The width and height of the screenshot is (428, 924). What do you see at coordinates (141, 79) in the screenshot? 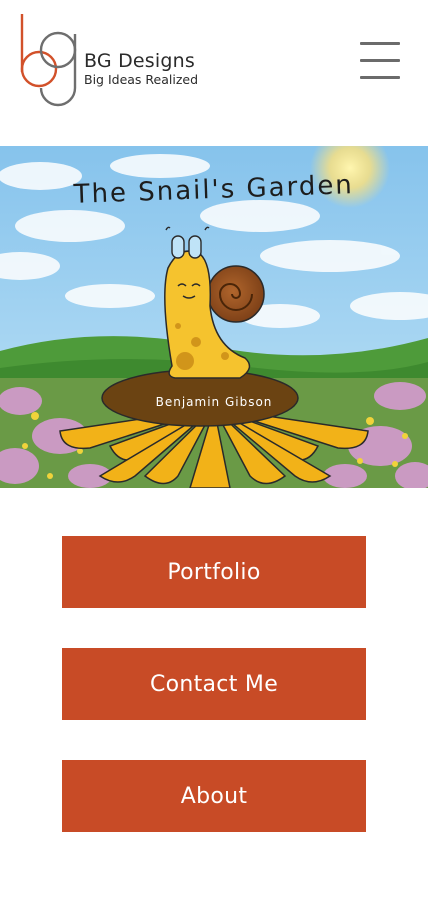
I see `brand-tagline: Big Ideas Realized` at bounding box center [141, 79].